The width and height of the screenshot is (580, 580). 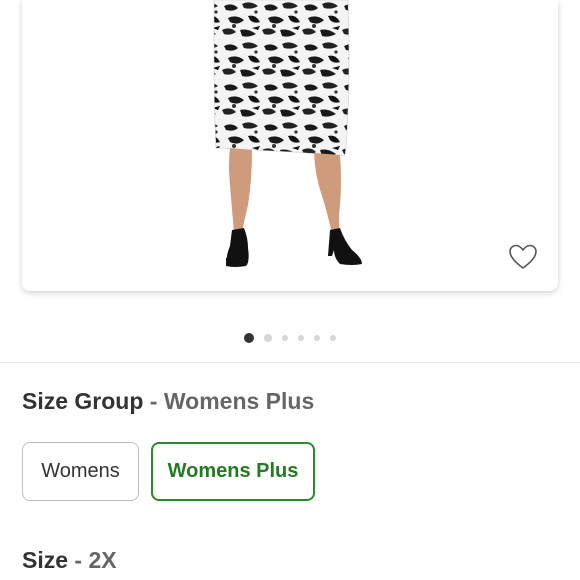 What do you see at coordinates (290, 338) in the screenshot?
I see `carousel-dots` at bounding box center [290, 338].